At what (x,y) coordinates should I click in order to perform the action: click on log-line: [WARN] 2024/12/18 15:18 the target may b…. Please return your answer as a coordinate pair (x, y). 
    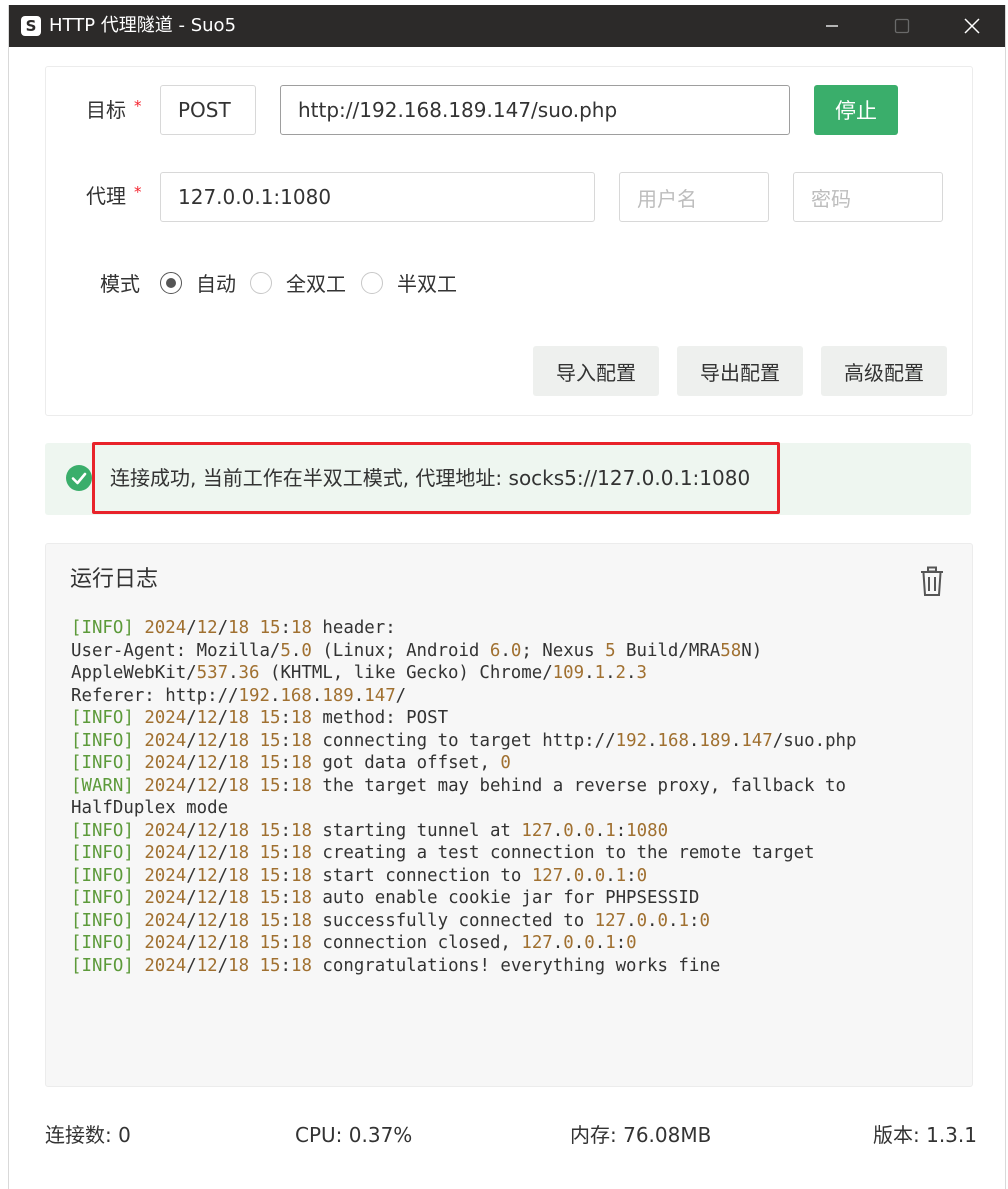
    Looking at the image, I should click on (458, 785).